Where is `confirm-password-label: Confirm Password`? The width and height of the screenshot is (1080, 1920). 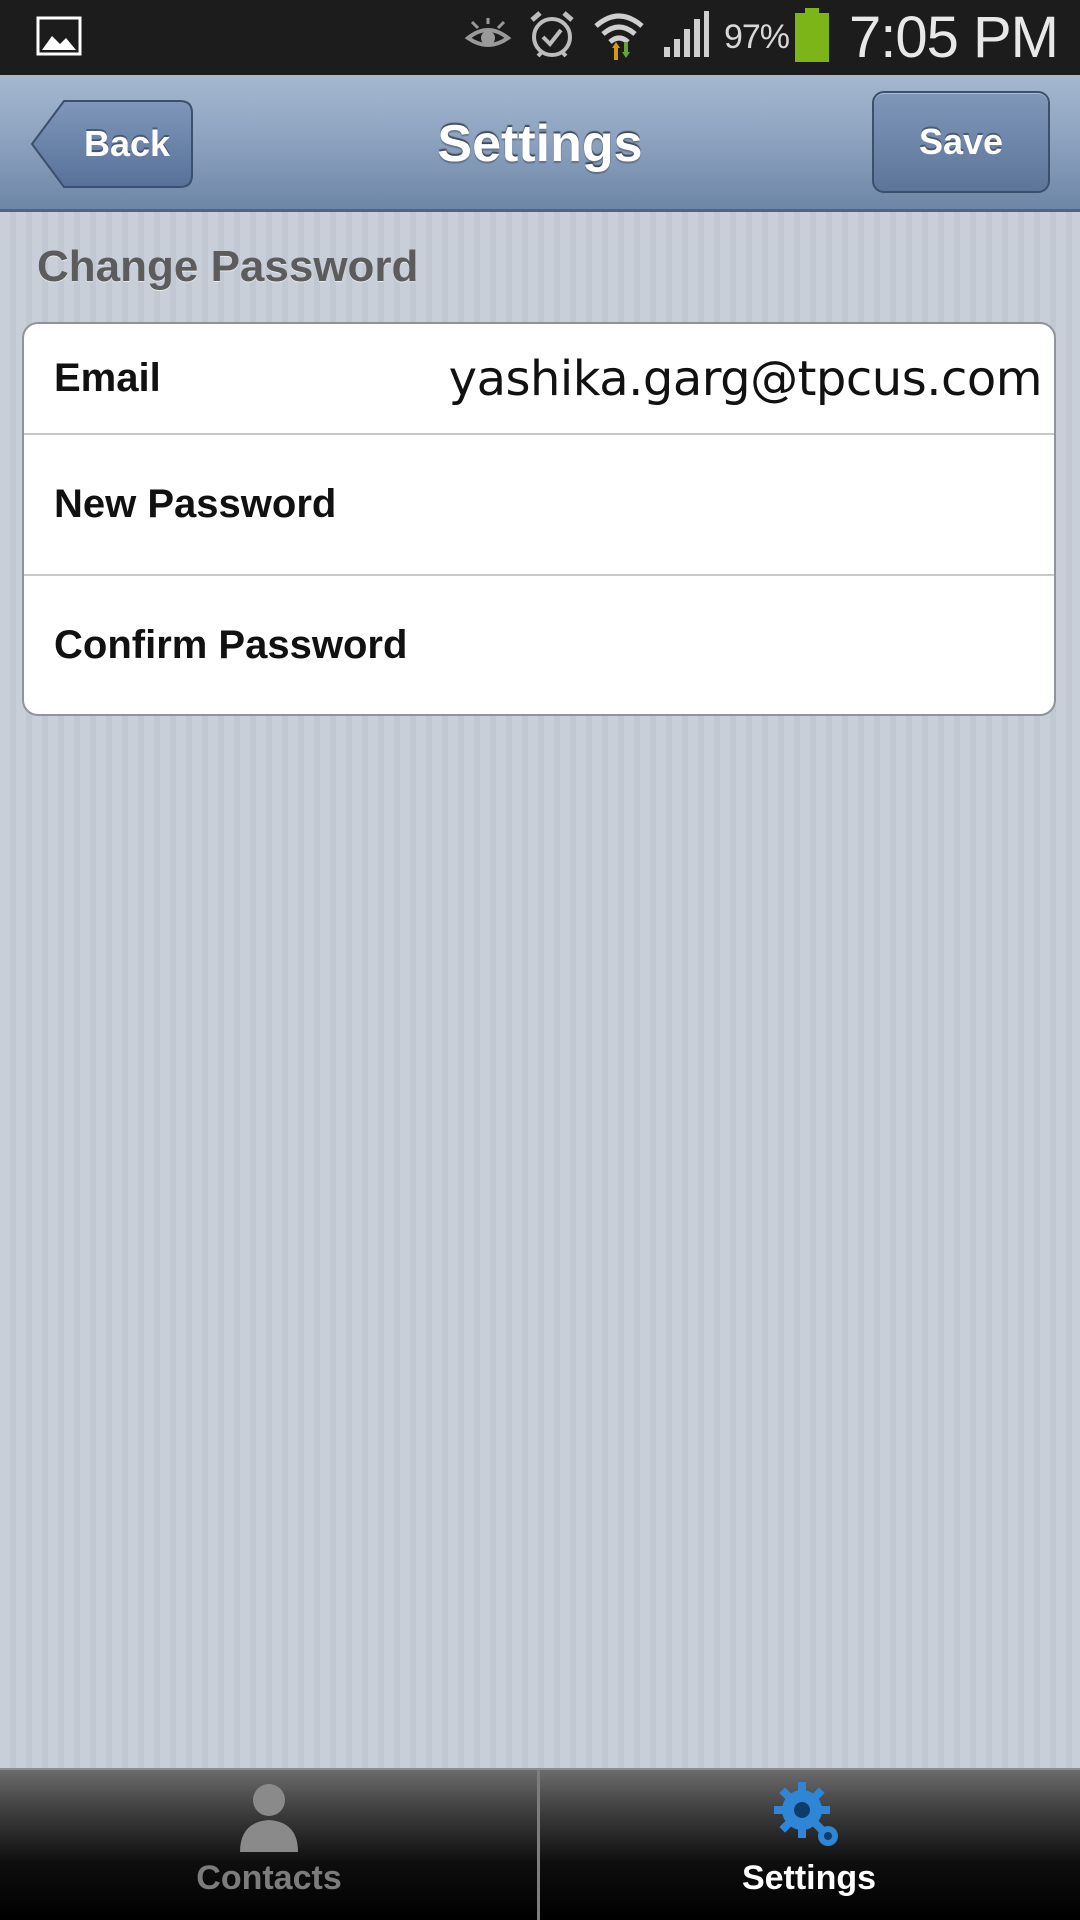 confirm-password-label: Confirm Password is located at coordinates (231, 644).